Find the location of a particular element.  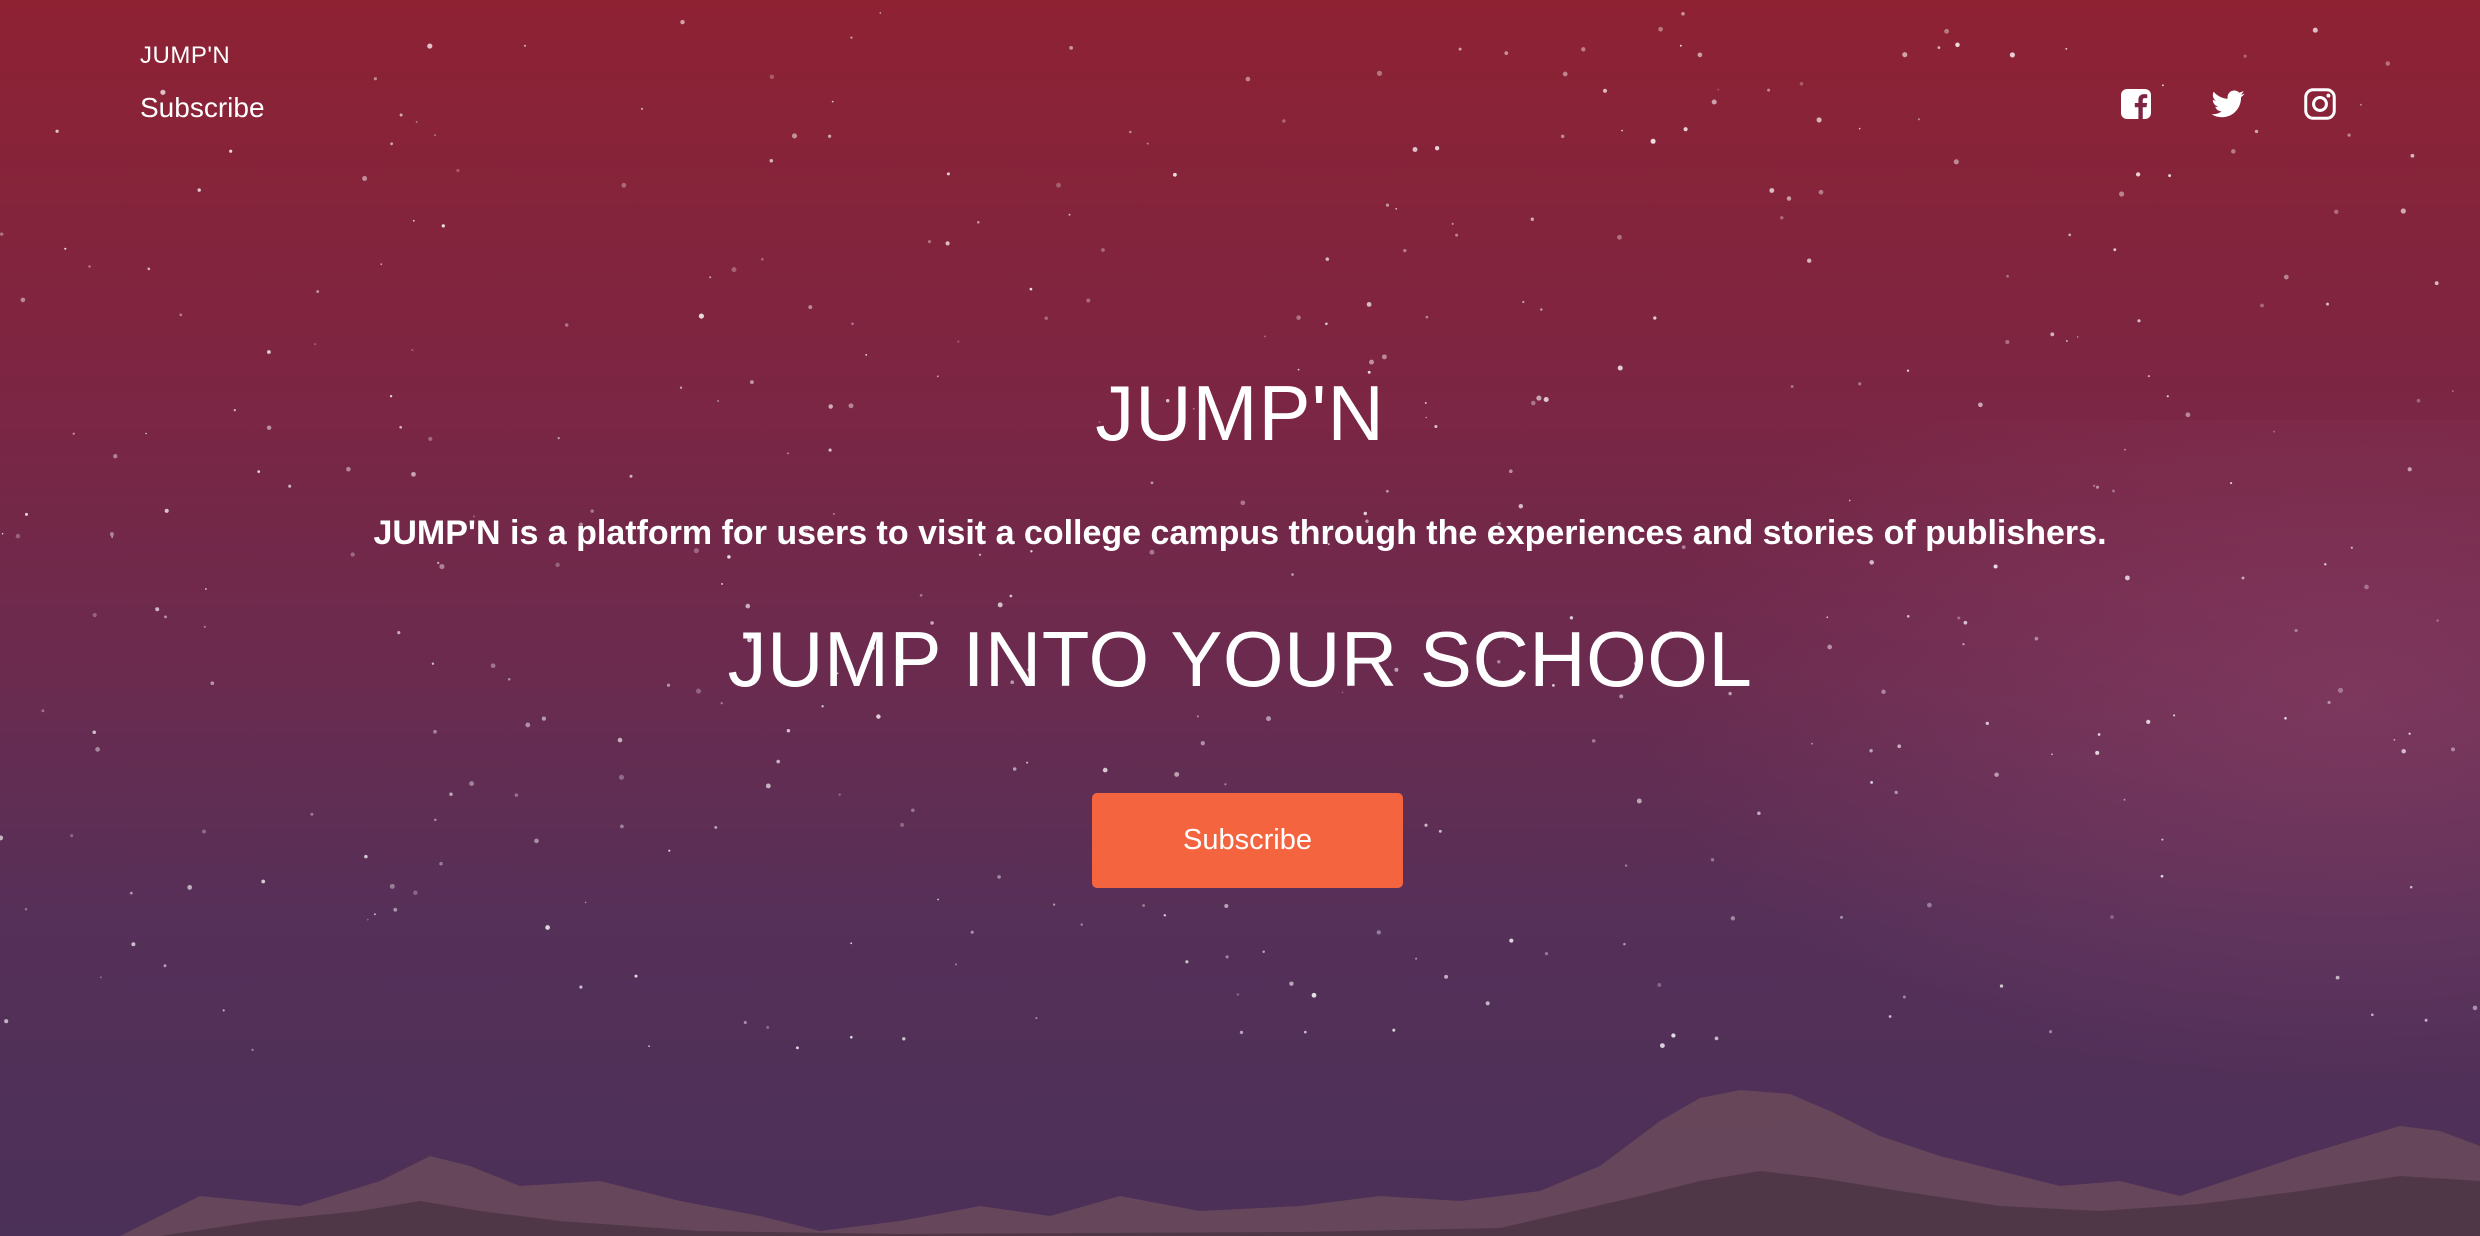

hero-title: JUMP'N is located at coordinates (1240, 413).